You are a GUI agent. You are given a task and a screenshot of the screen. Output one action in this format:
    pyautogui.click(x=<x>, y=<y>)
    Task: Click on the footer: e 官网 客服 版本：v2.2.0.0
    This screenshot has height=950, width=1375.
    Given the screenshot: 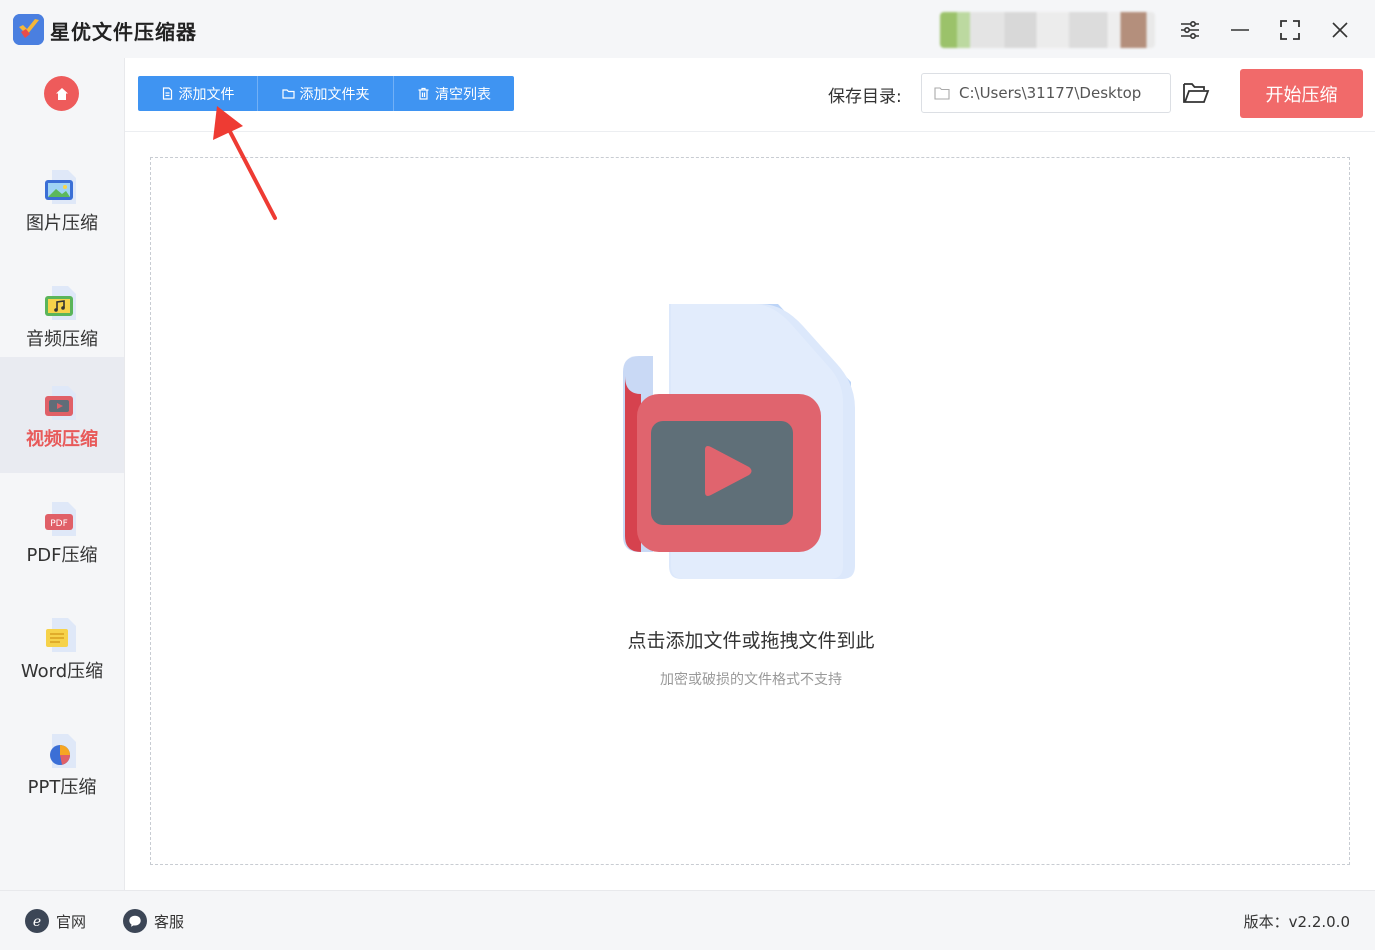 What is the action you would take?
    pyautogui.click(x=687, y=920)
    